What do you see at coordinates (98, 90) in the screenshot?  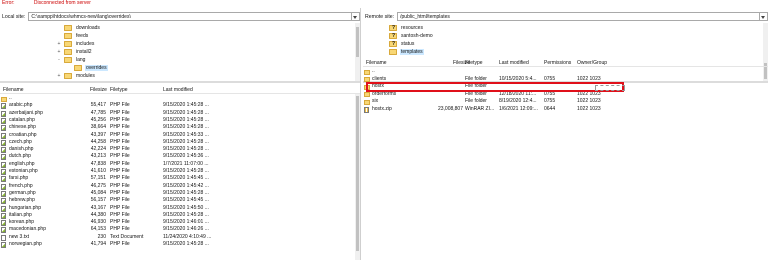 I see `column-header-filesize: Filesize` at bounding box center [98, 90].